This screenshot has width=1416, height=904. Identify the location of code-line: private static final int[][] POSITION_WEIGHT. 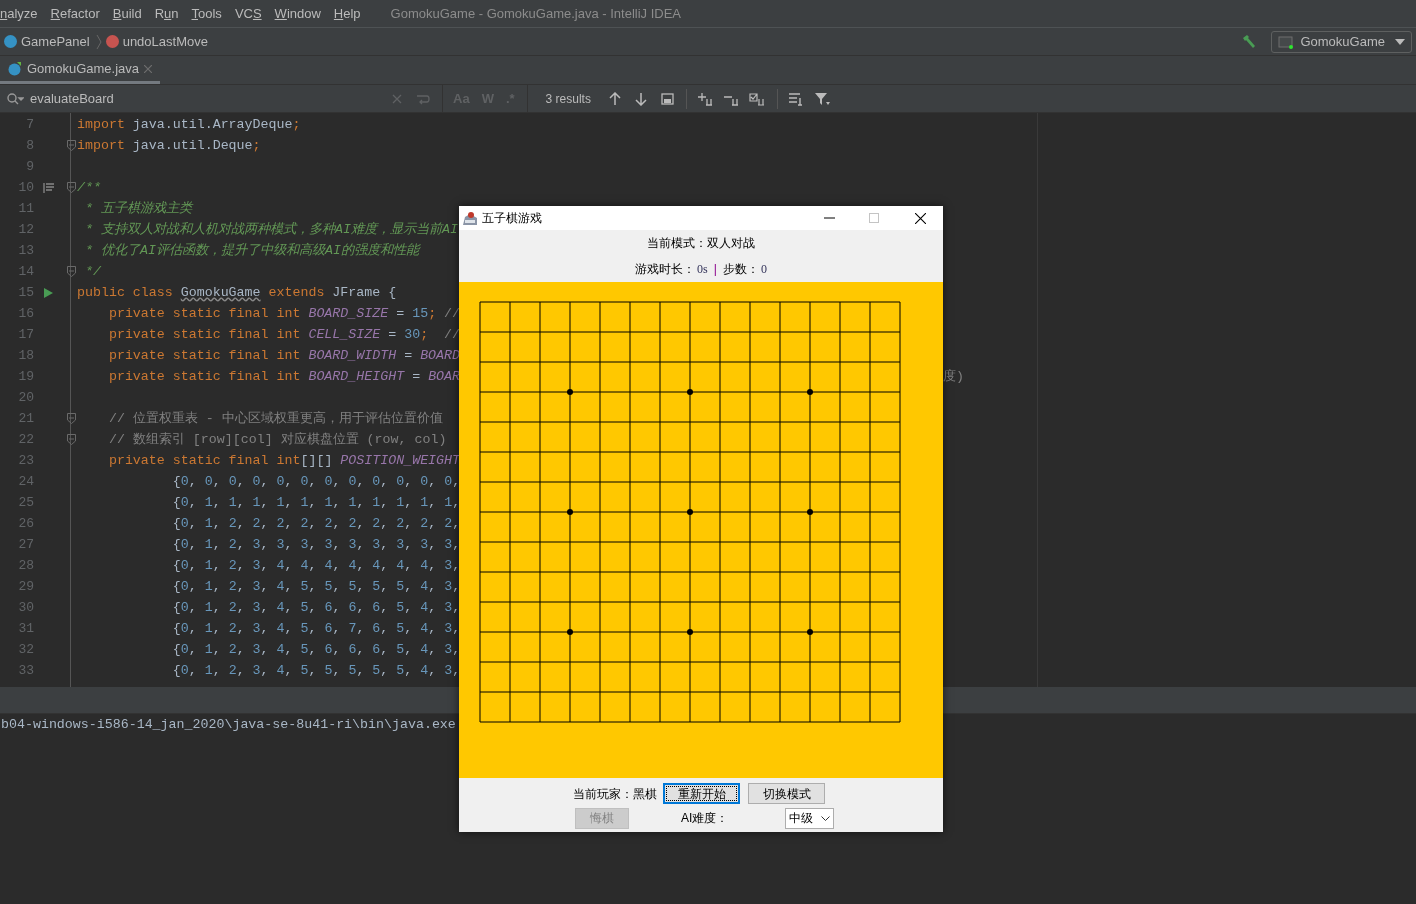
(284, 460).